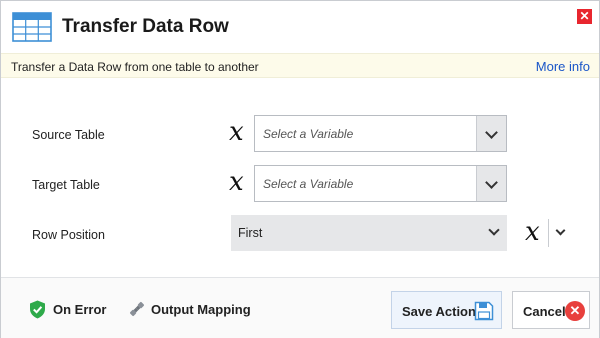  Describe the element at coordinates (145, 26) in the screenshot. I see `dialog-title: Transfer Data Row` at that location.